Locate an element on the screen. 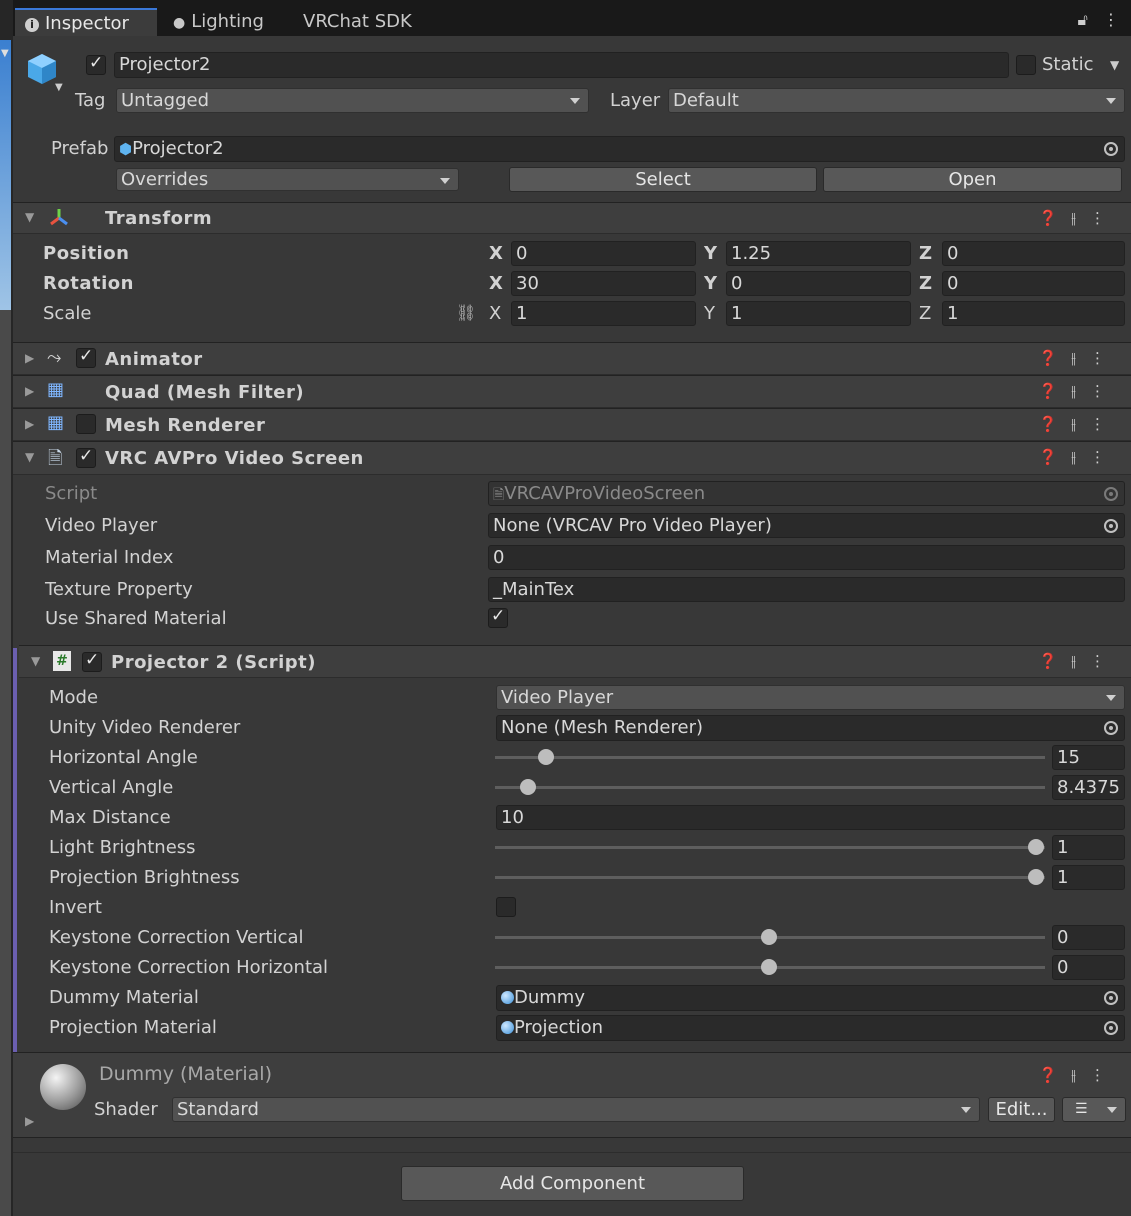  constrain-proportions-icon: ⛓ is located at coordinates (466, 312).